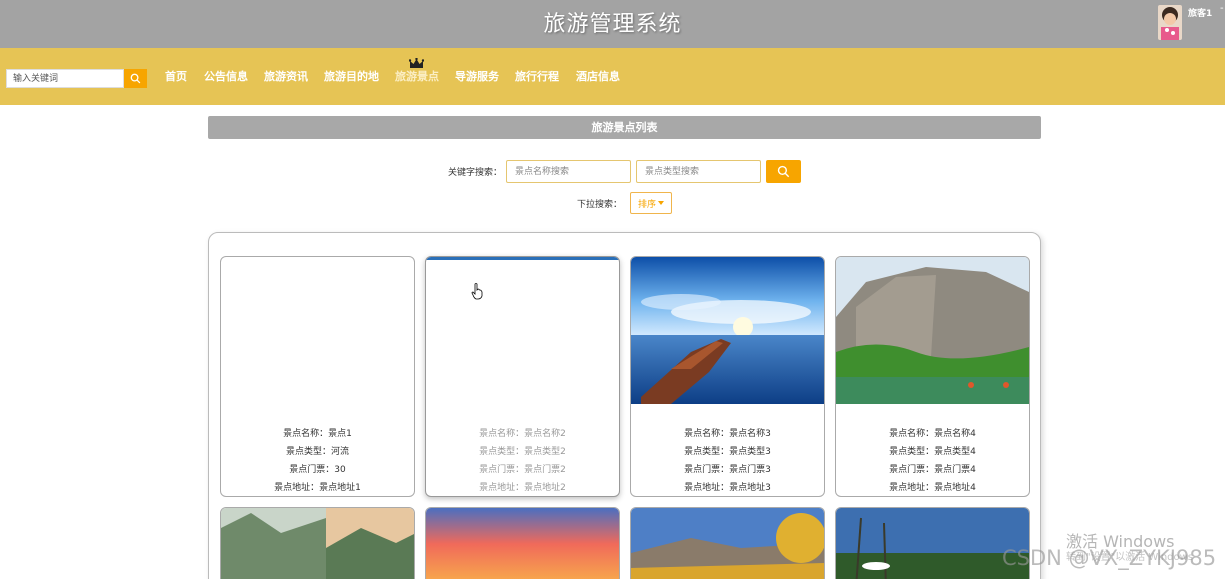 This screenshot has width=1225, height=579. I want to click on sort-dropdown-button: 排序, so click(651, 203).